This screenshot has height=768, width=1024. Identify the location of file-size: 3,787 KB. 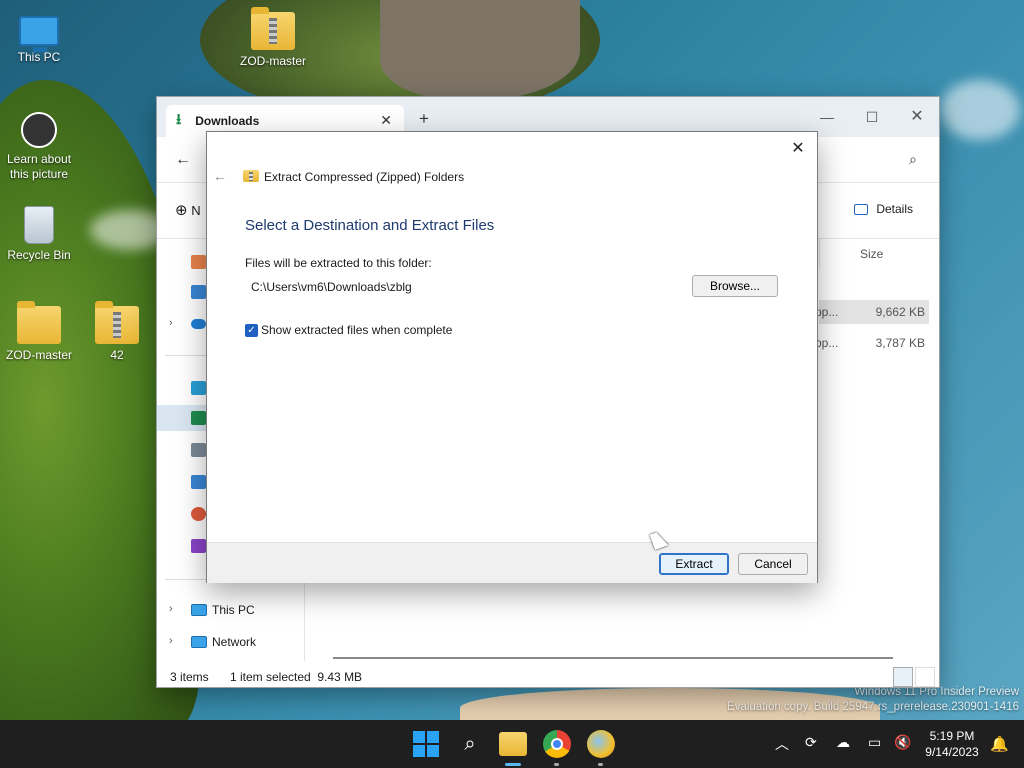
(900, 343).